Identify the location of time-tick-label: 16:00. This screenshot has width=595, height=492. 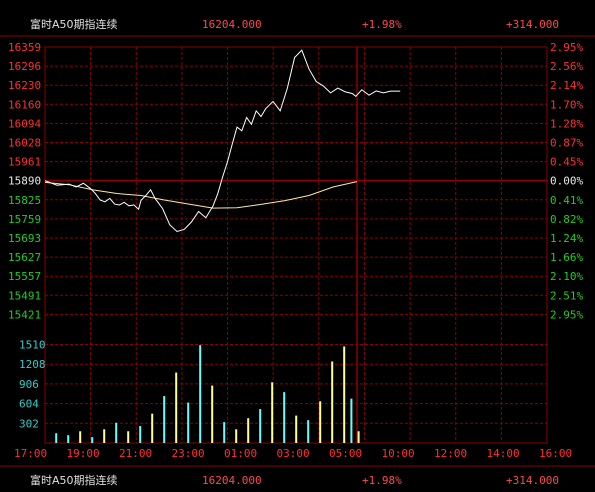
(555, 453).